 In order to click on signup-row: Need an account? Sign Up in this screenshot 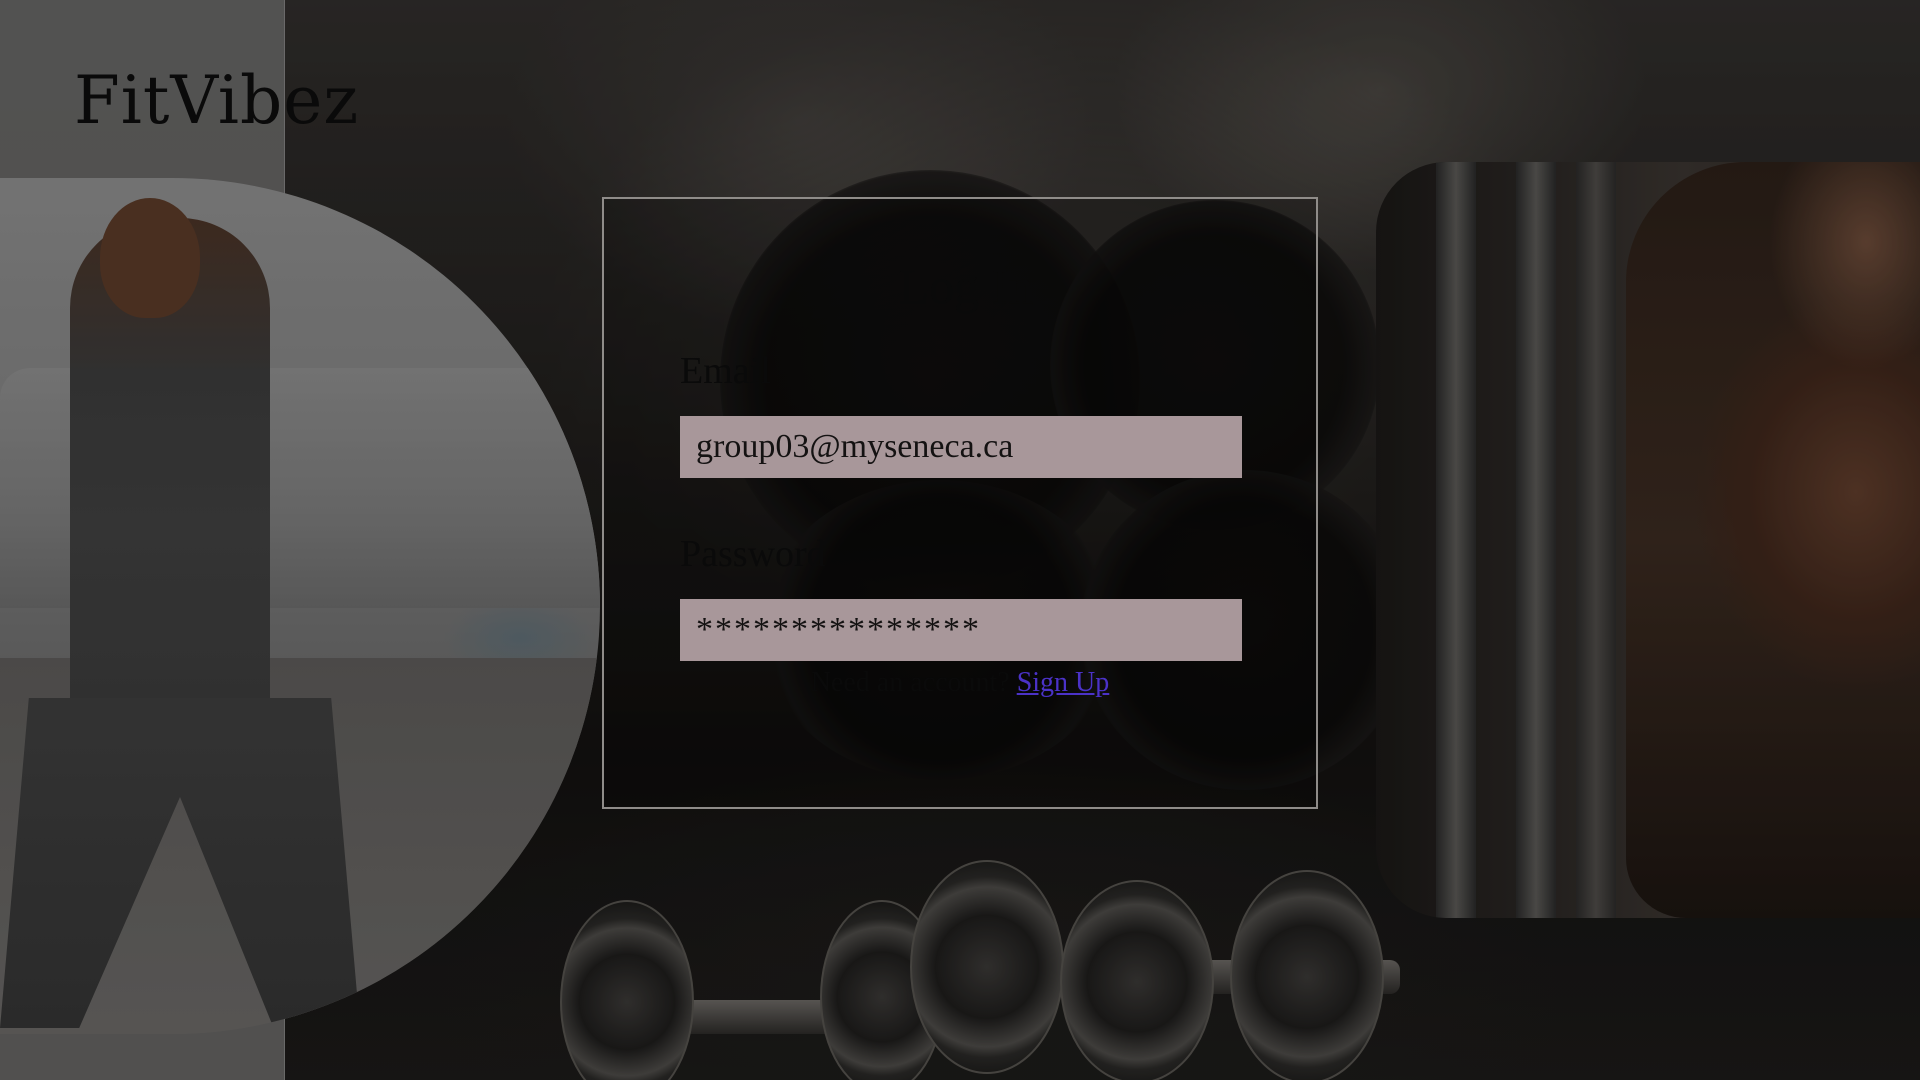, I will do `click(960, 683)`.